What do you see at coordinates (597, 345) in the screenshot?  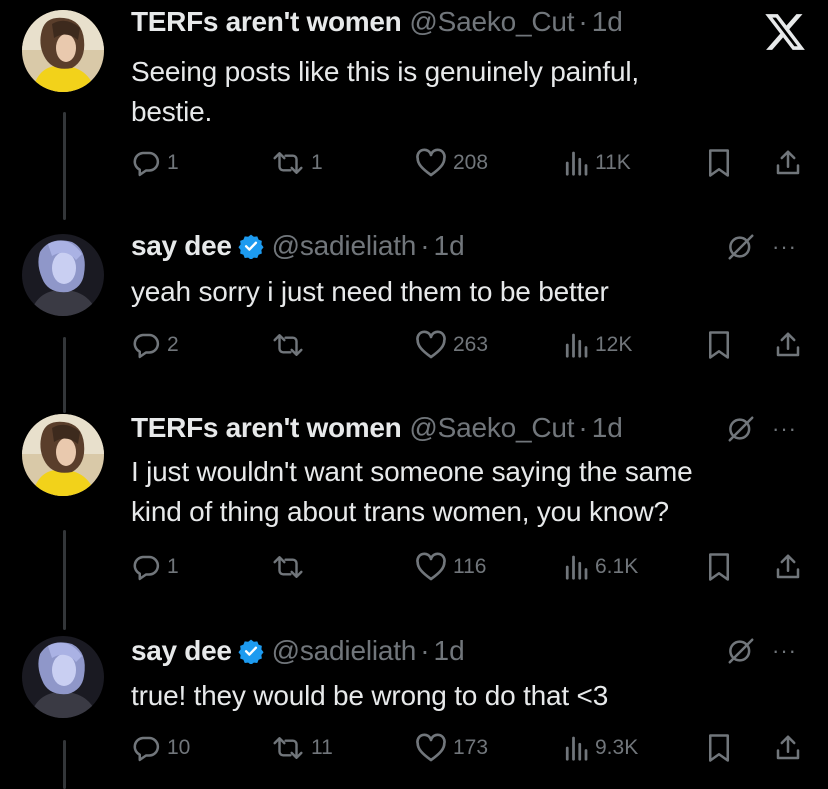 I see `views-button: 12K` at bounding box center [597, 345].